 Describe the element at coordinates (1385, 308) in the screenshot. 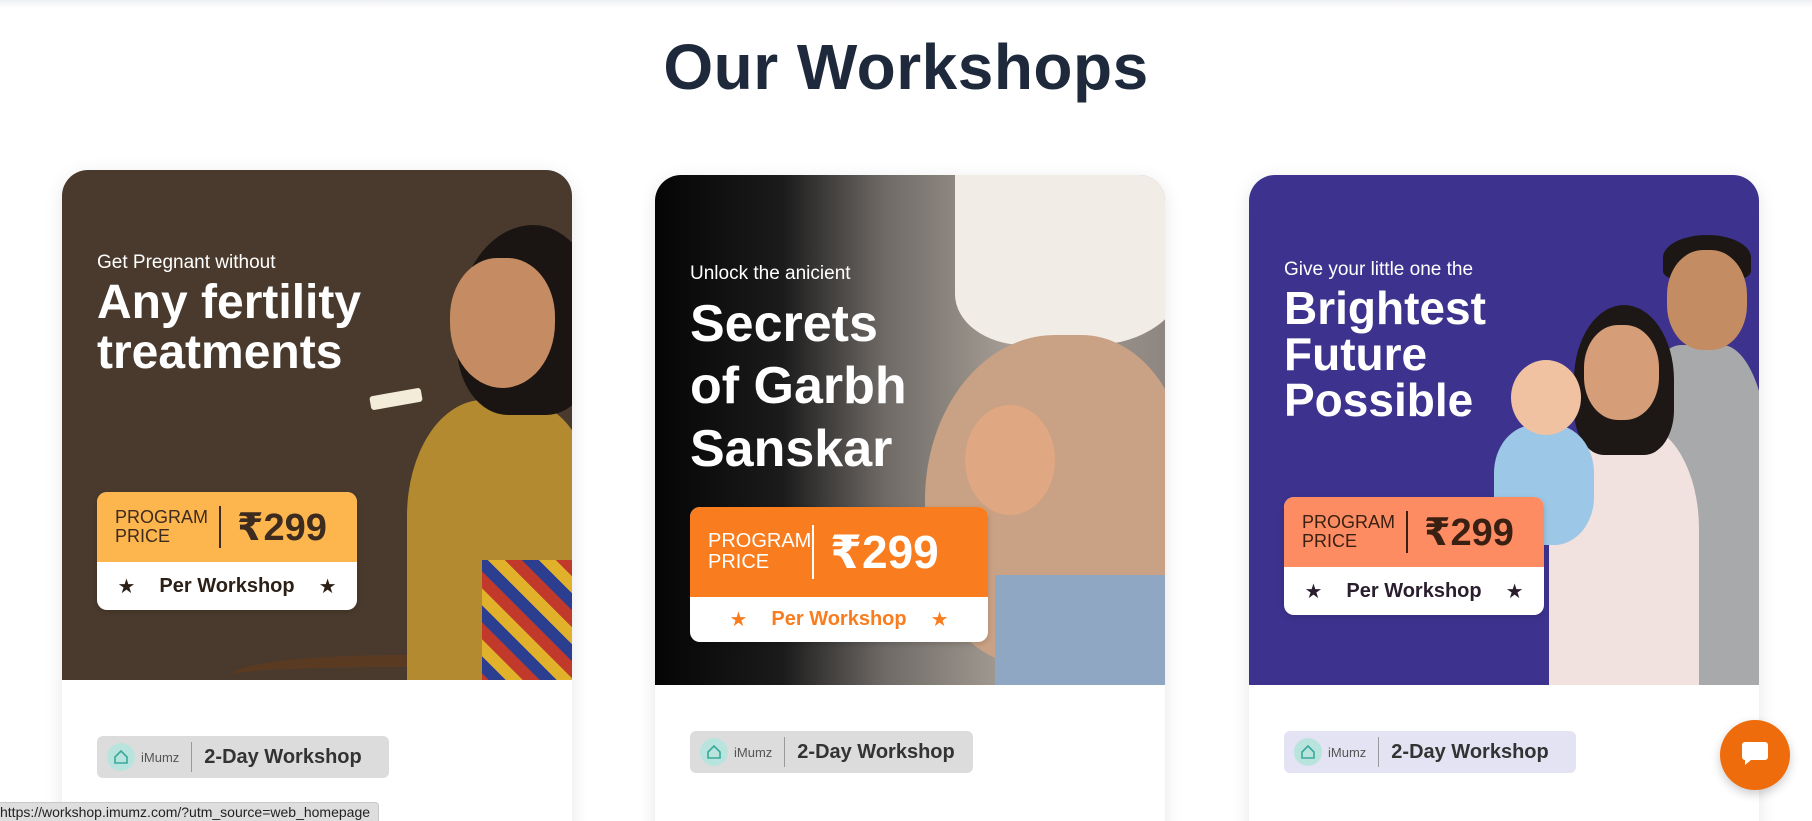

I see `headline-line: Brightest` at that location.